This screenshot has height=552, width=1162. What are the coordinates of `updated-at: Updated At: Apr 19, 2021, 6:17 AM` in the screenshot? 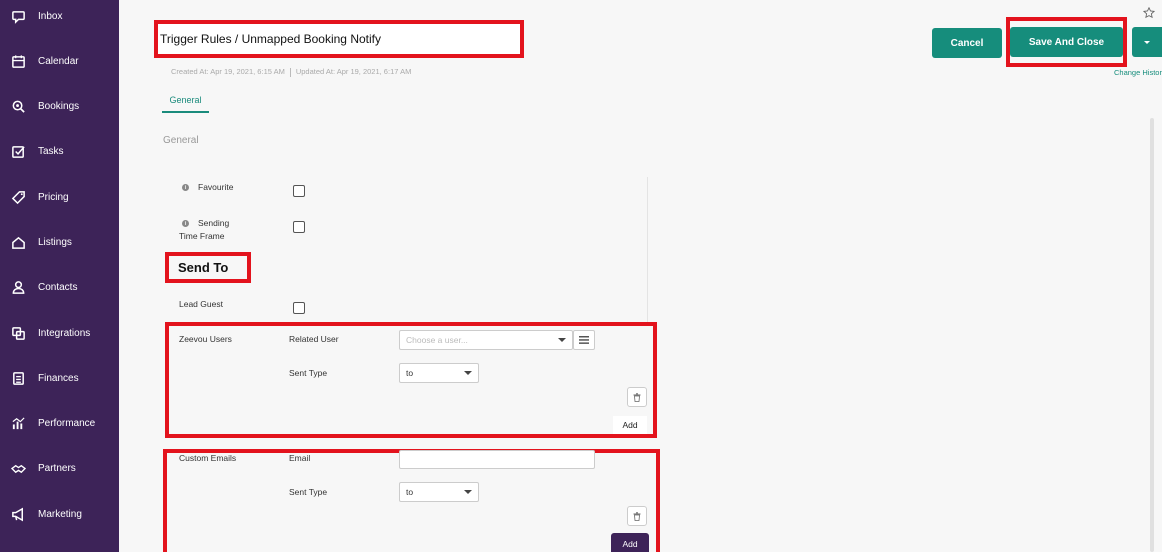 It's located at (353, 71).